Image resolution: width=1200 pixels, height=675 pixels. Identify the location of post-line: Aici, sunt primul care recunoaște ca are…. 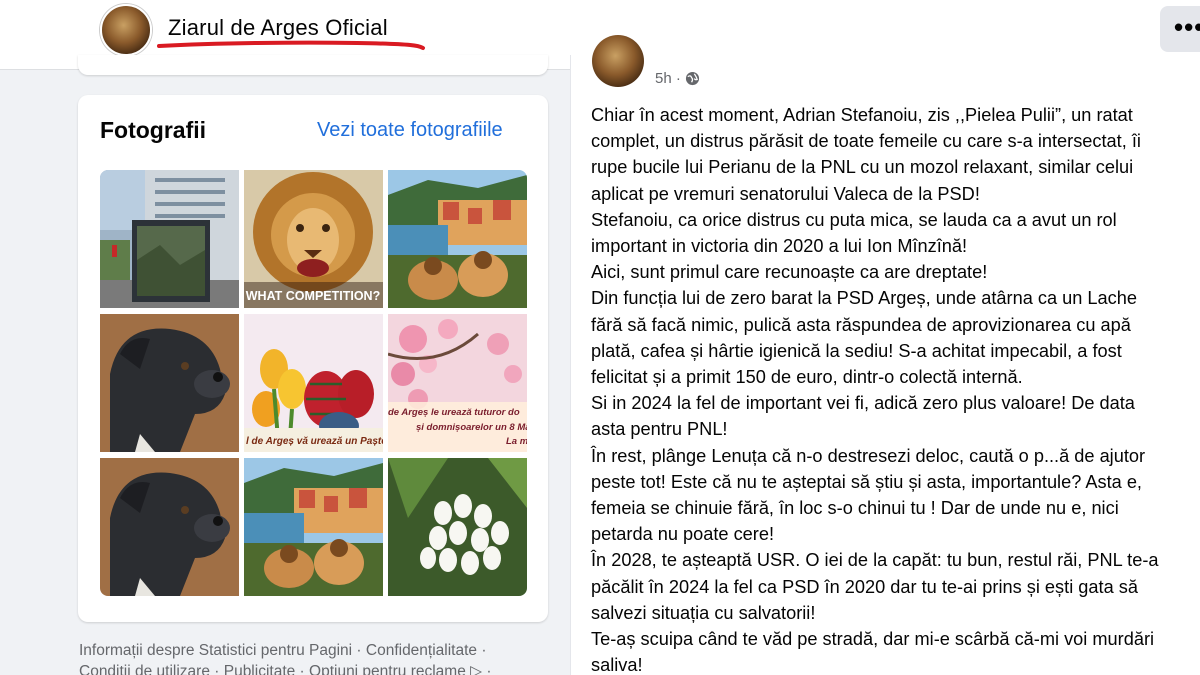
(789, 272).